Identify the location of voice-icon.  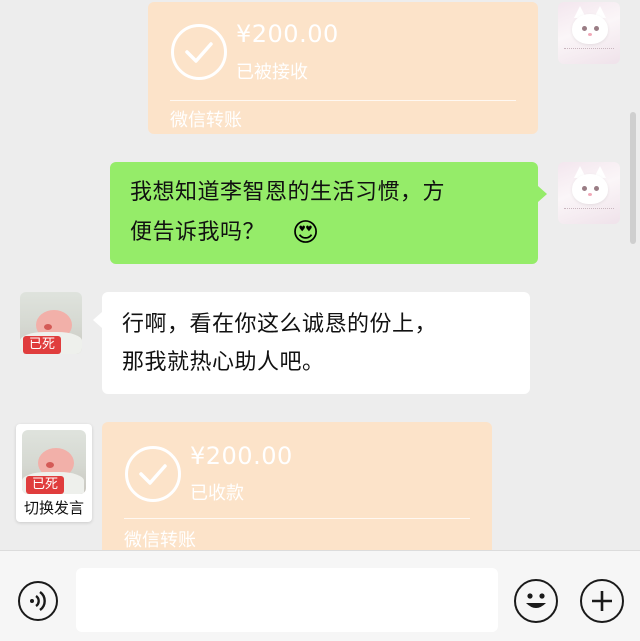
(38, 601).